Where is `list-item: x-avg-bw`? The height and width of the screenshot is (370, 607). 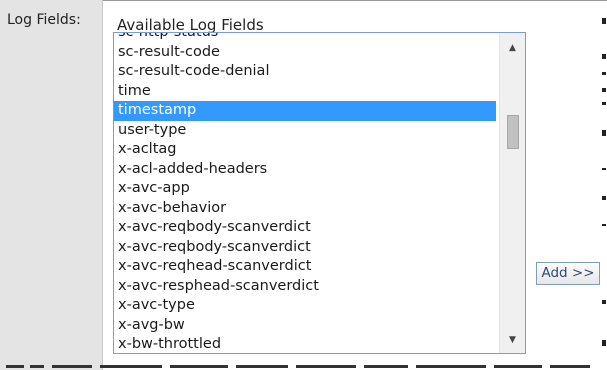
list-item: x-avg-bw is located at coordinates (305, 326).